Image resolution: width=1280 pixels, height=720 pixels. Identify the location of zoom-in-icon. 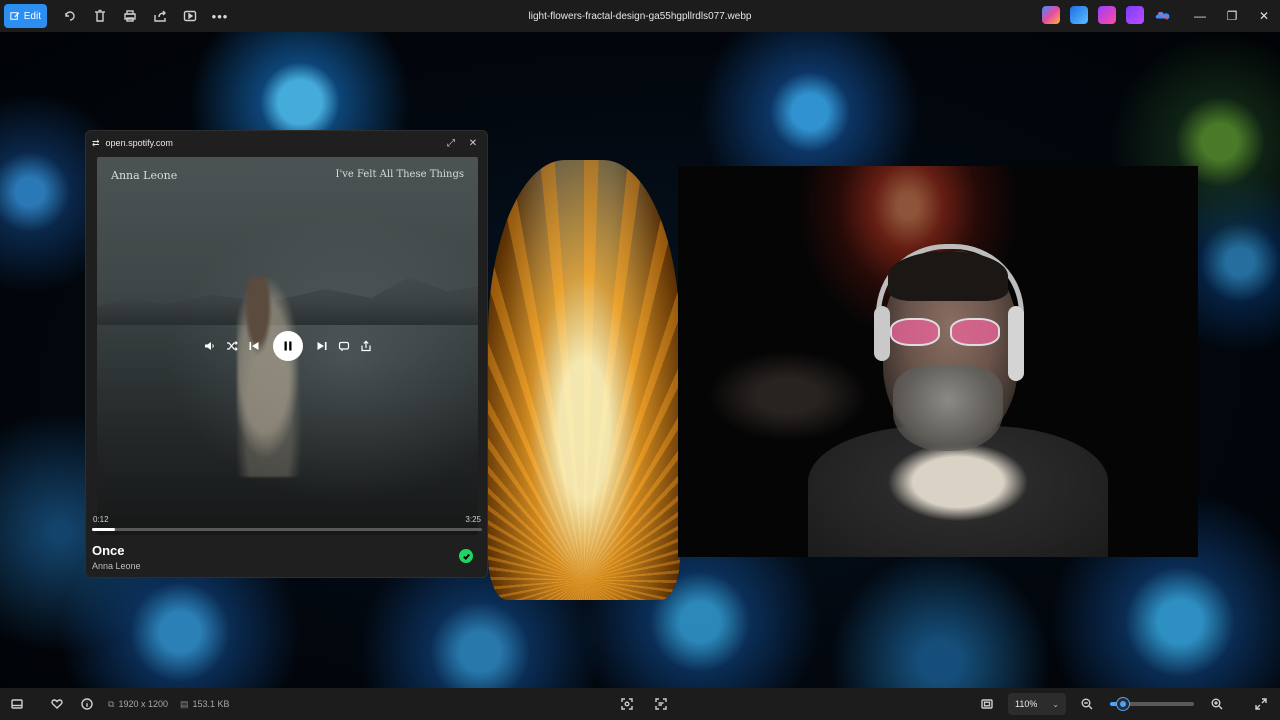
(1217, 704).